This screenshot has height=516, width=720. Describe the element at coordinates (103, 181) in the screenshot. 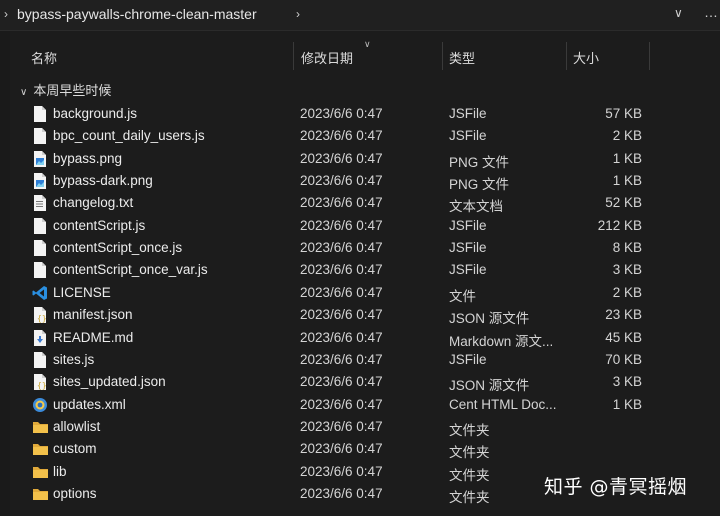

I see `file-name: bypass-dark.png` at that location.